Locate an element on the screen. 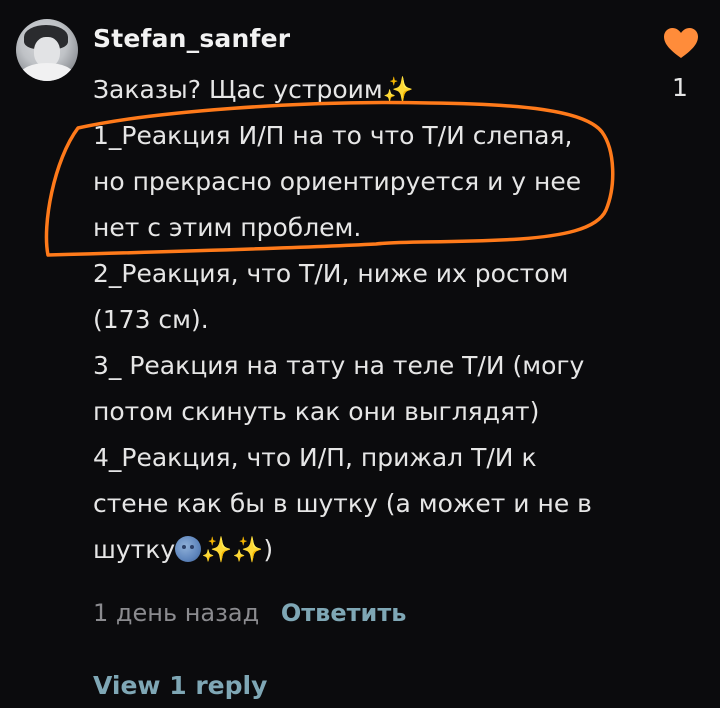  comment-line-9: 4_Реакция, что И/П, прижал Т/И к is located at coordinates (315, 457).